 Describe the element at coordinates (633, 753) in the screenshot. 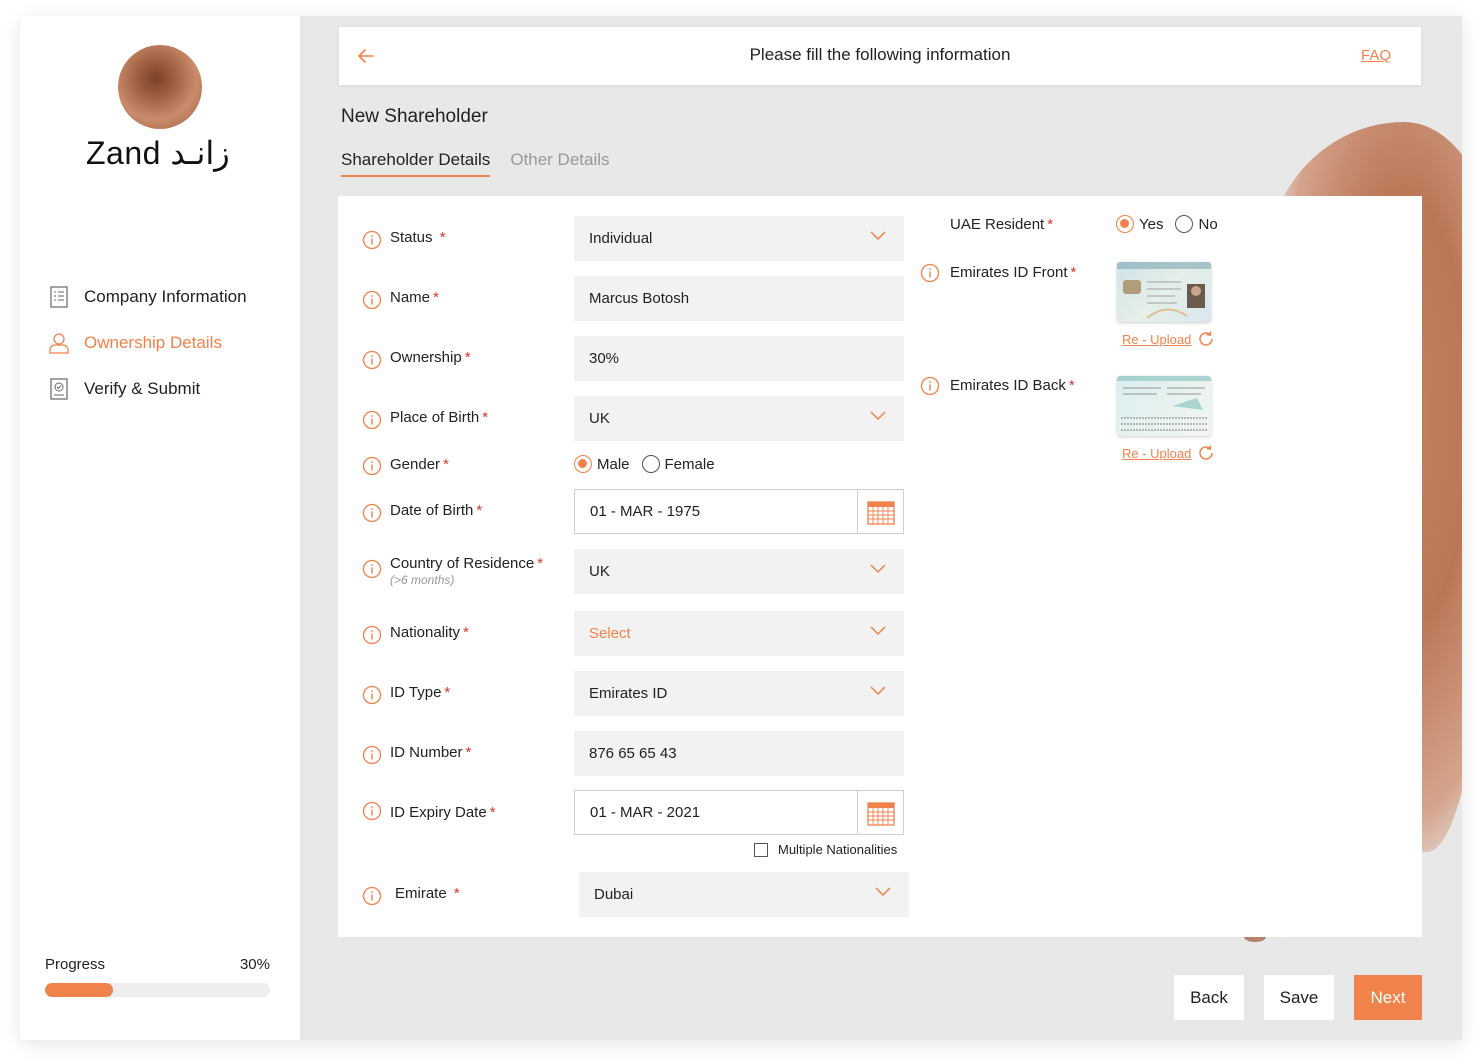

I see `id-number-value: 876 65 65 43` at that location.